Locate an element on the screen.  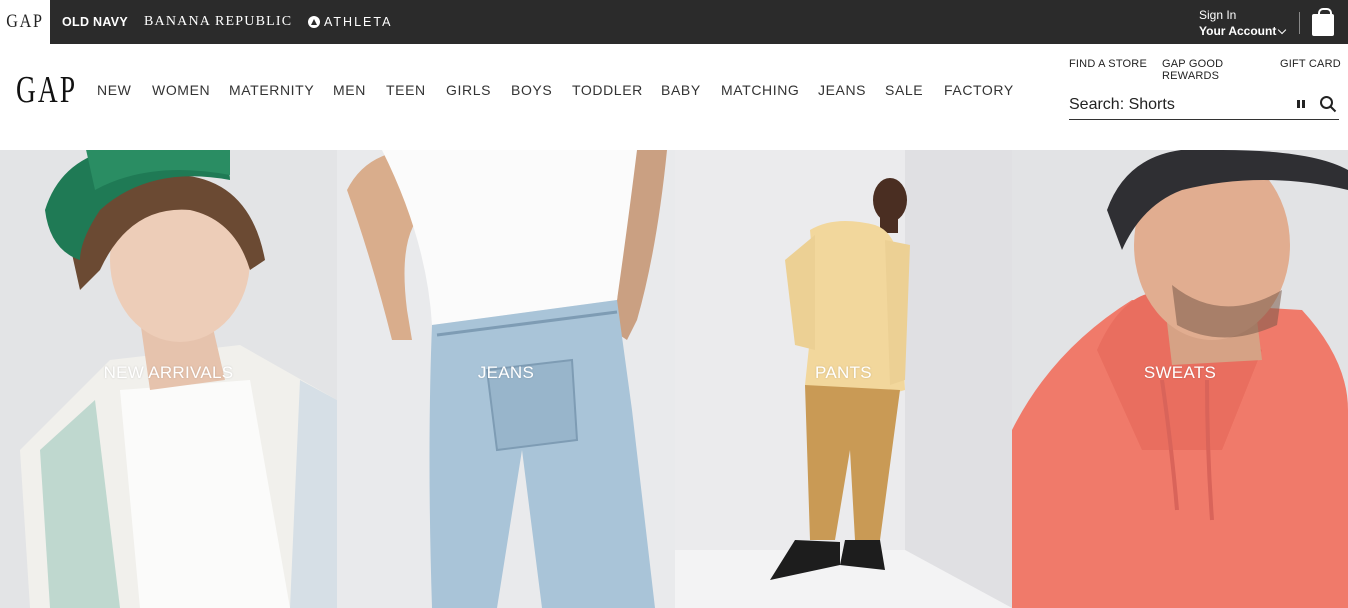
panel-jeans-label: JEANS is located at coordinates (506, 372).